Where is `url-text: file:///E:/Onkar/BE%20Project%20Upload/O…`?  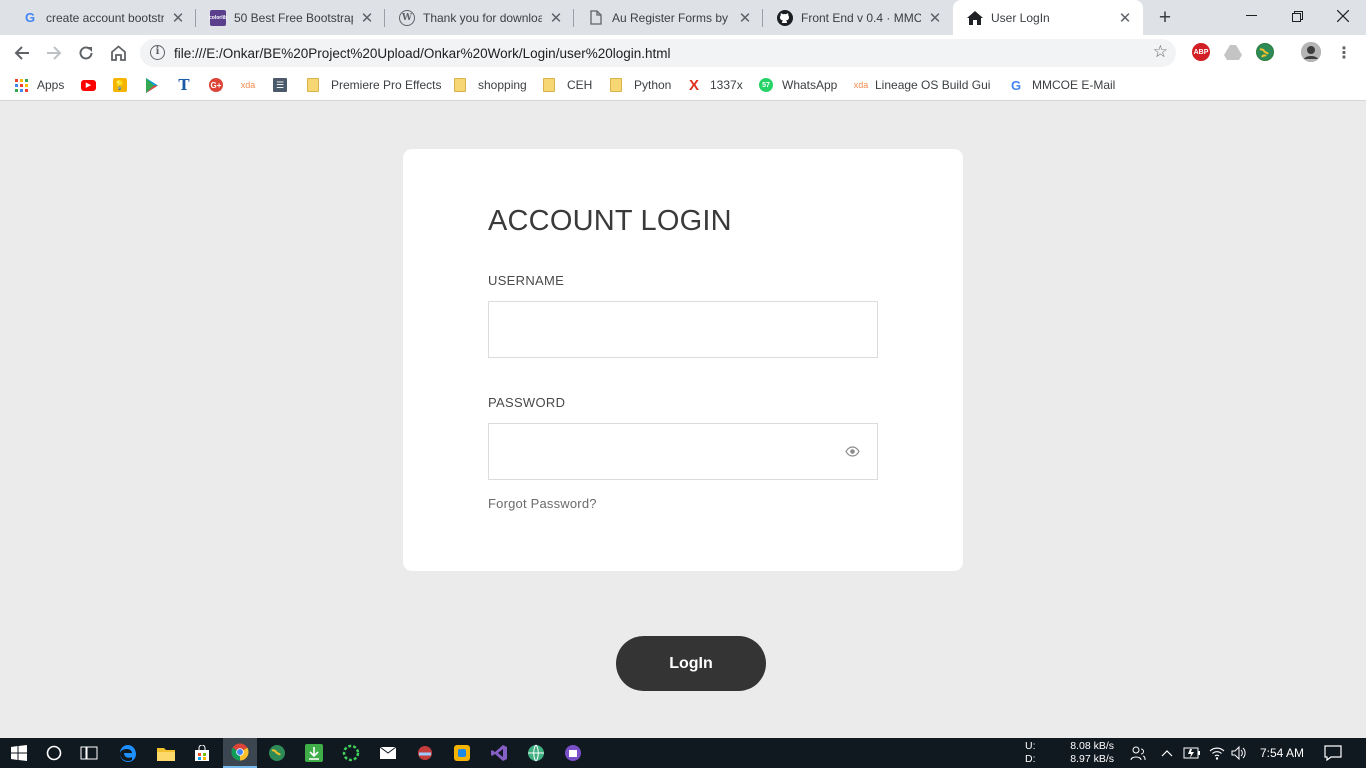
url-text: file:///E:/Onkar/BE%20Project%20Upload/O… is located at coordinates (422, 53).